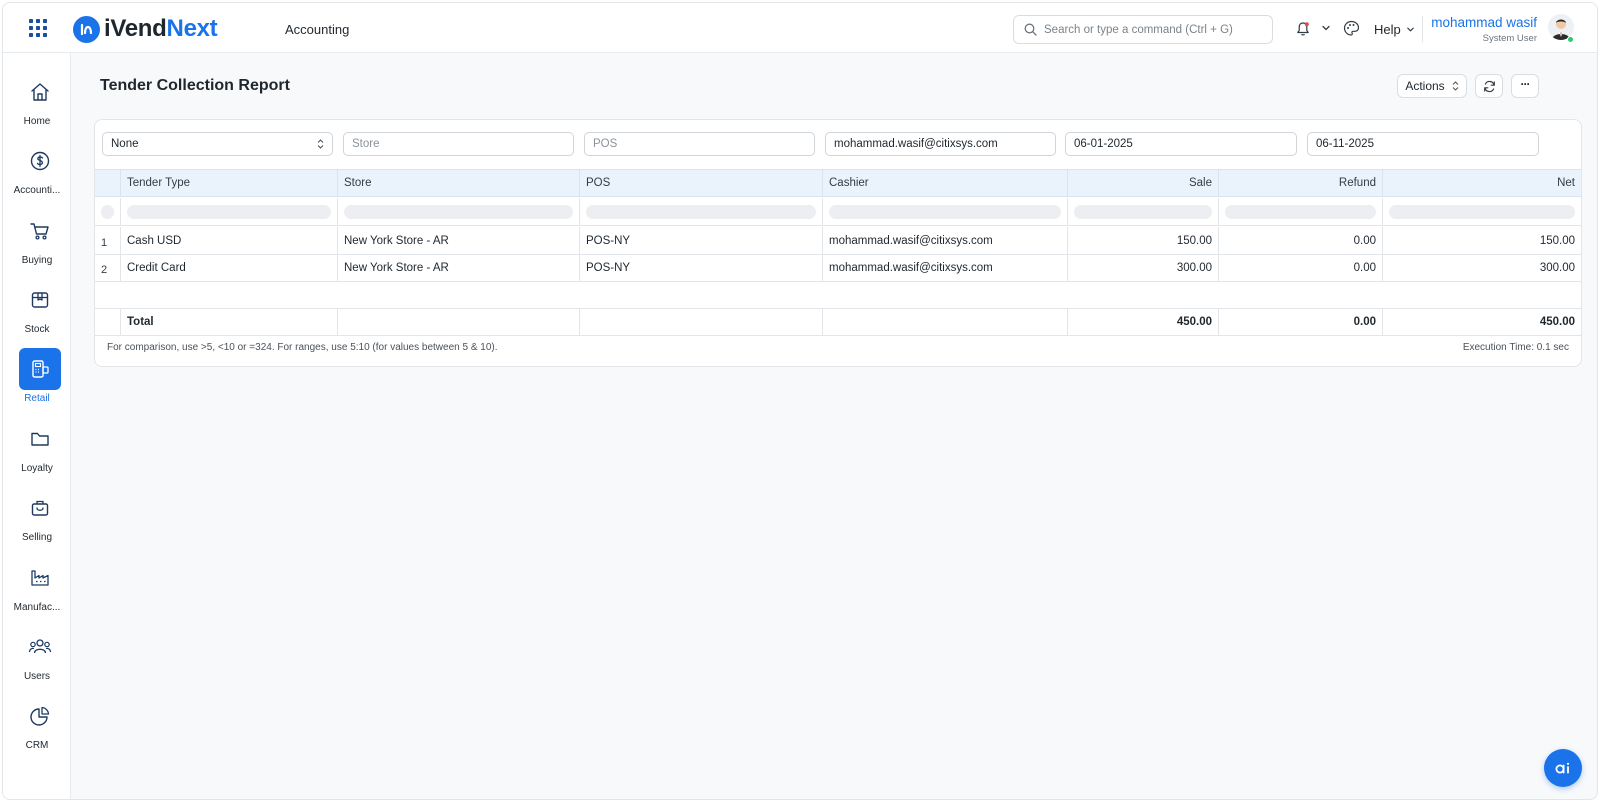 The width and height of the screenshot is (1600, 802). I want to click on cell-sale: 300.00, so click(1143, 267).